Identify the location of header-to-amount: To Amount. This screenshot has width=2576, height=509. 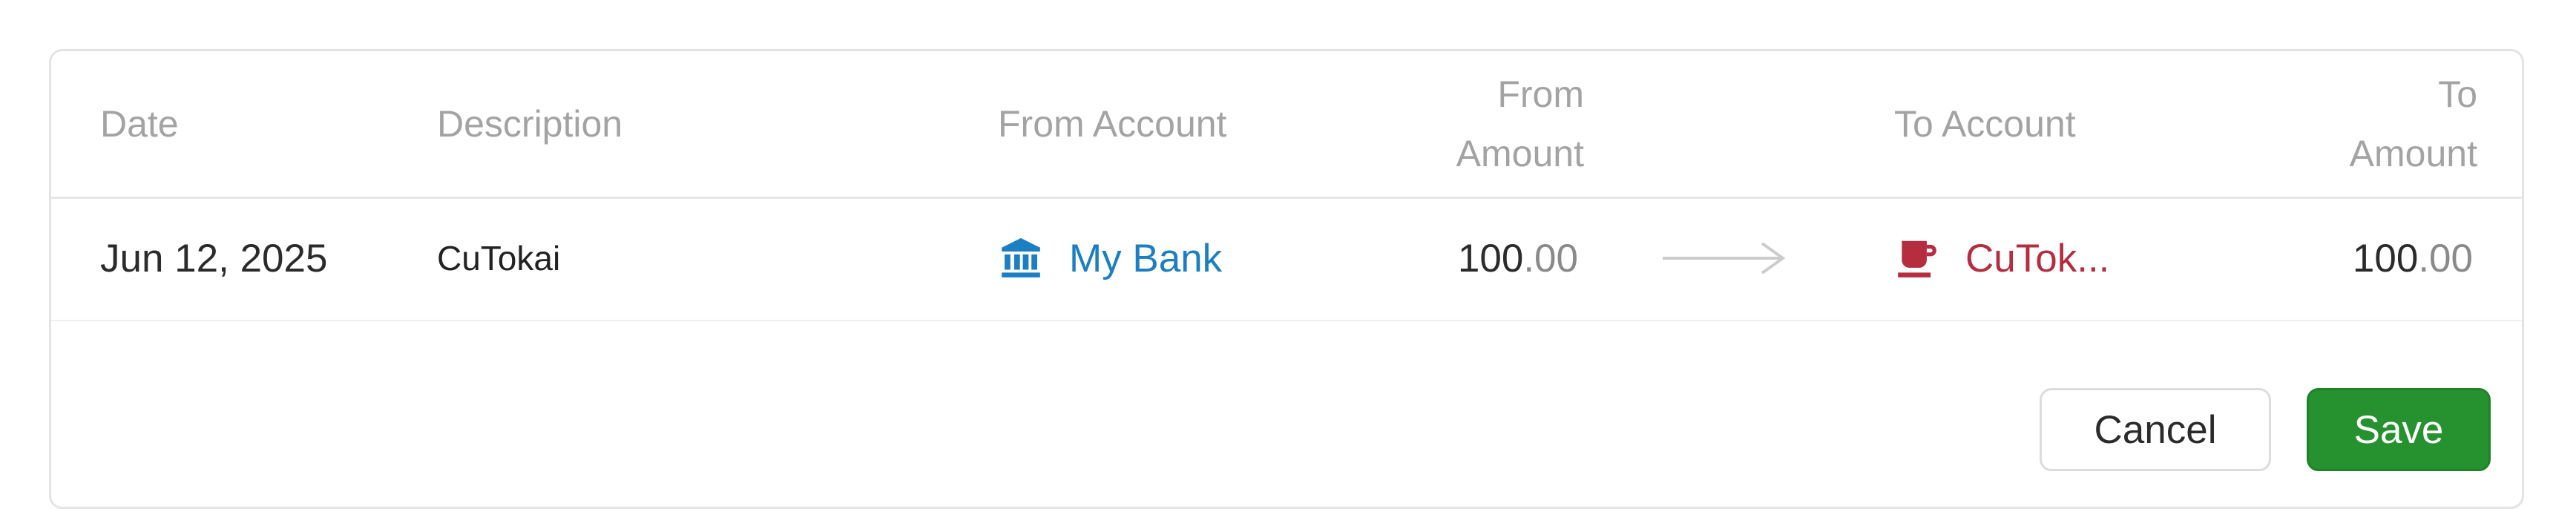
(2413, 124).